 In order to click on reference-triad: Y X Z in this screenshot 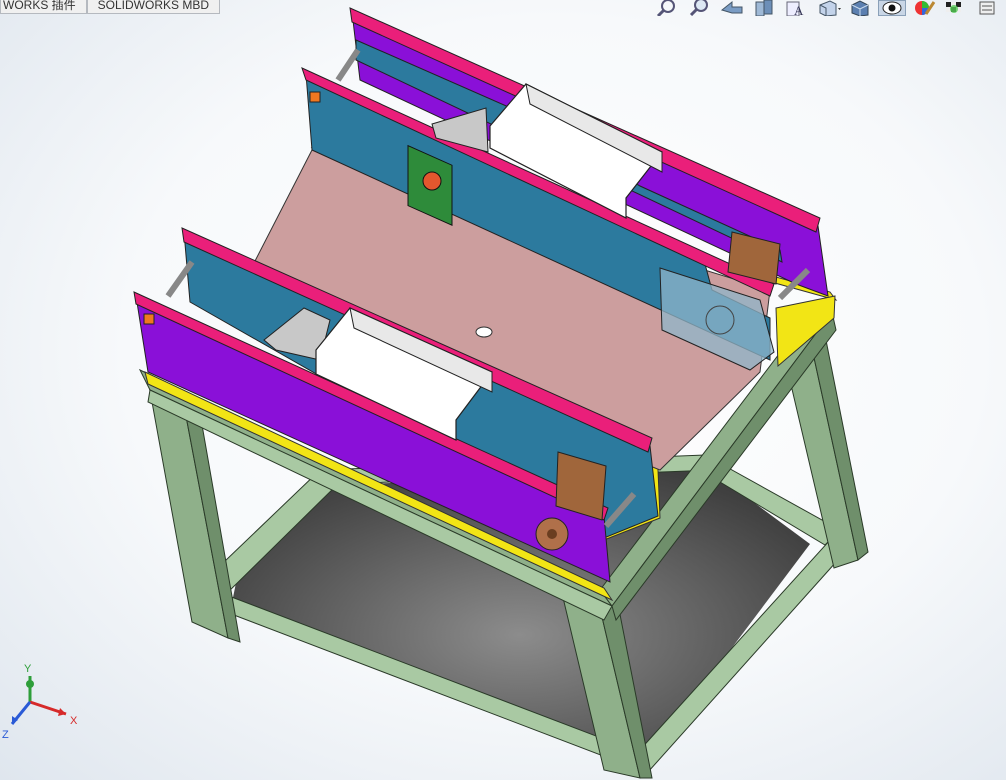, I will do `click(45, 710)`.